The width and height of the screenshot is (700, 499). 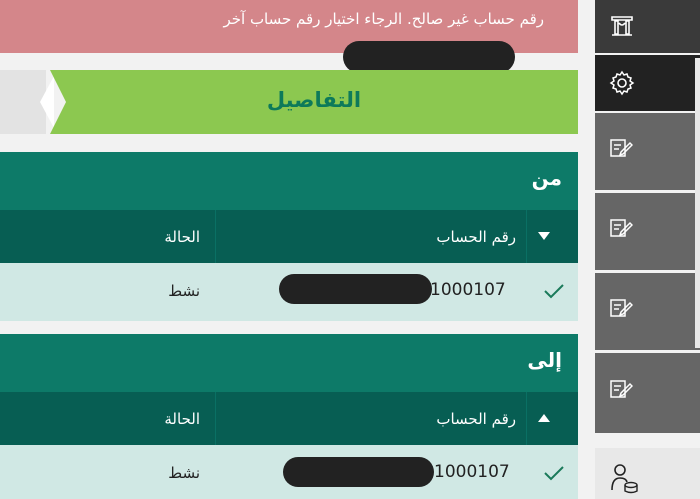 What do you see at coordinates (182, 419) in the screenshot?
I see `to-status-header: الحالة` at bounding box center [182, 419].